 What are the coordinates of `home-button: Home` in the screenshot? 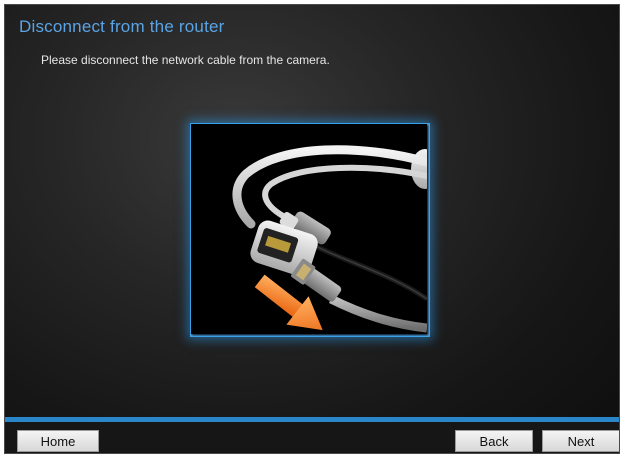 It's located at (58, 441).